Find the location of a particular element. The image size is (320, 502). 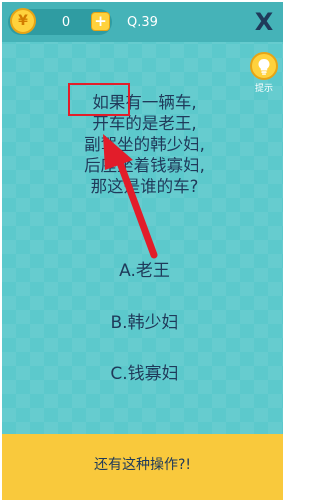

footer-banner: 还有这种操作?! is located at coordinates (142, 467).